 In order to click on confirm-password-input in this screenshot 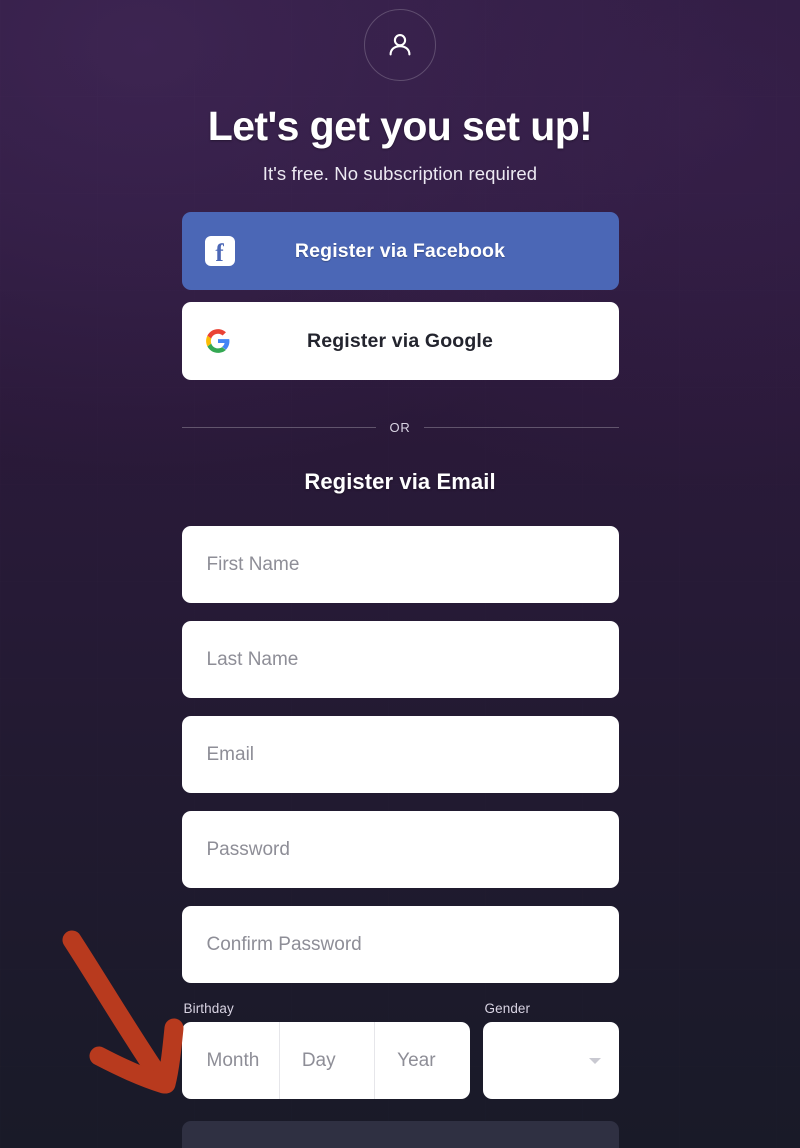, I will do `click(400, 945)`.